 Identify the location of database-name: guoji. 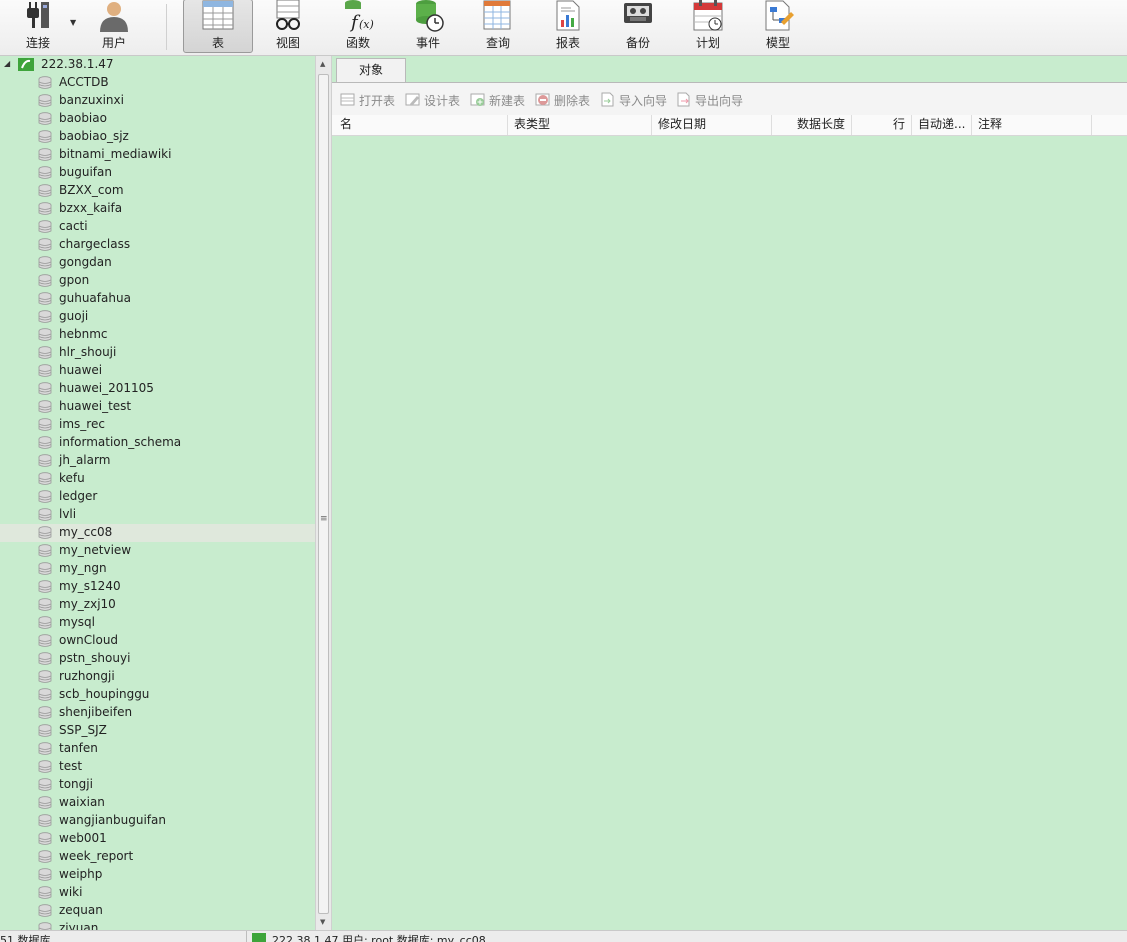
(74, 316).